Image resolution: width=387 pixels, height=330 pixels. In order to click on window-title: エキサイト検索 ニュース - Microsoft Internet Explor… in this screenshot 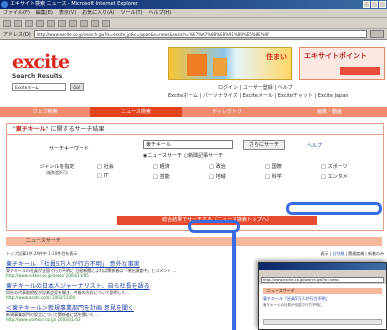, I will do `click(74, 4)`.